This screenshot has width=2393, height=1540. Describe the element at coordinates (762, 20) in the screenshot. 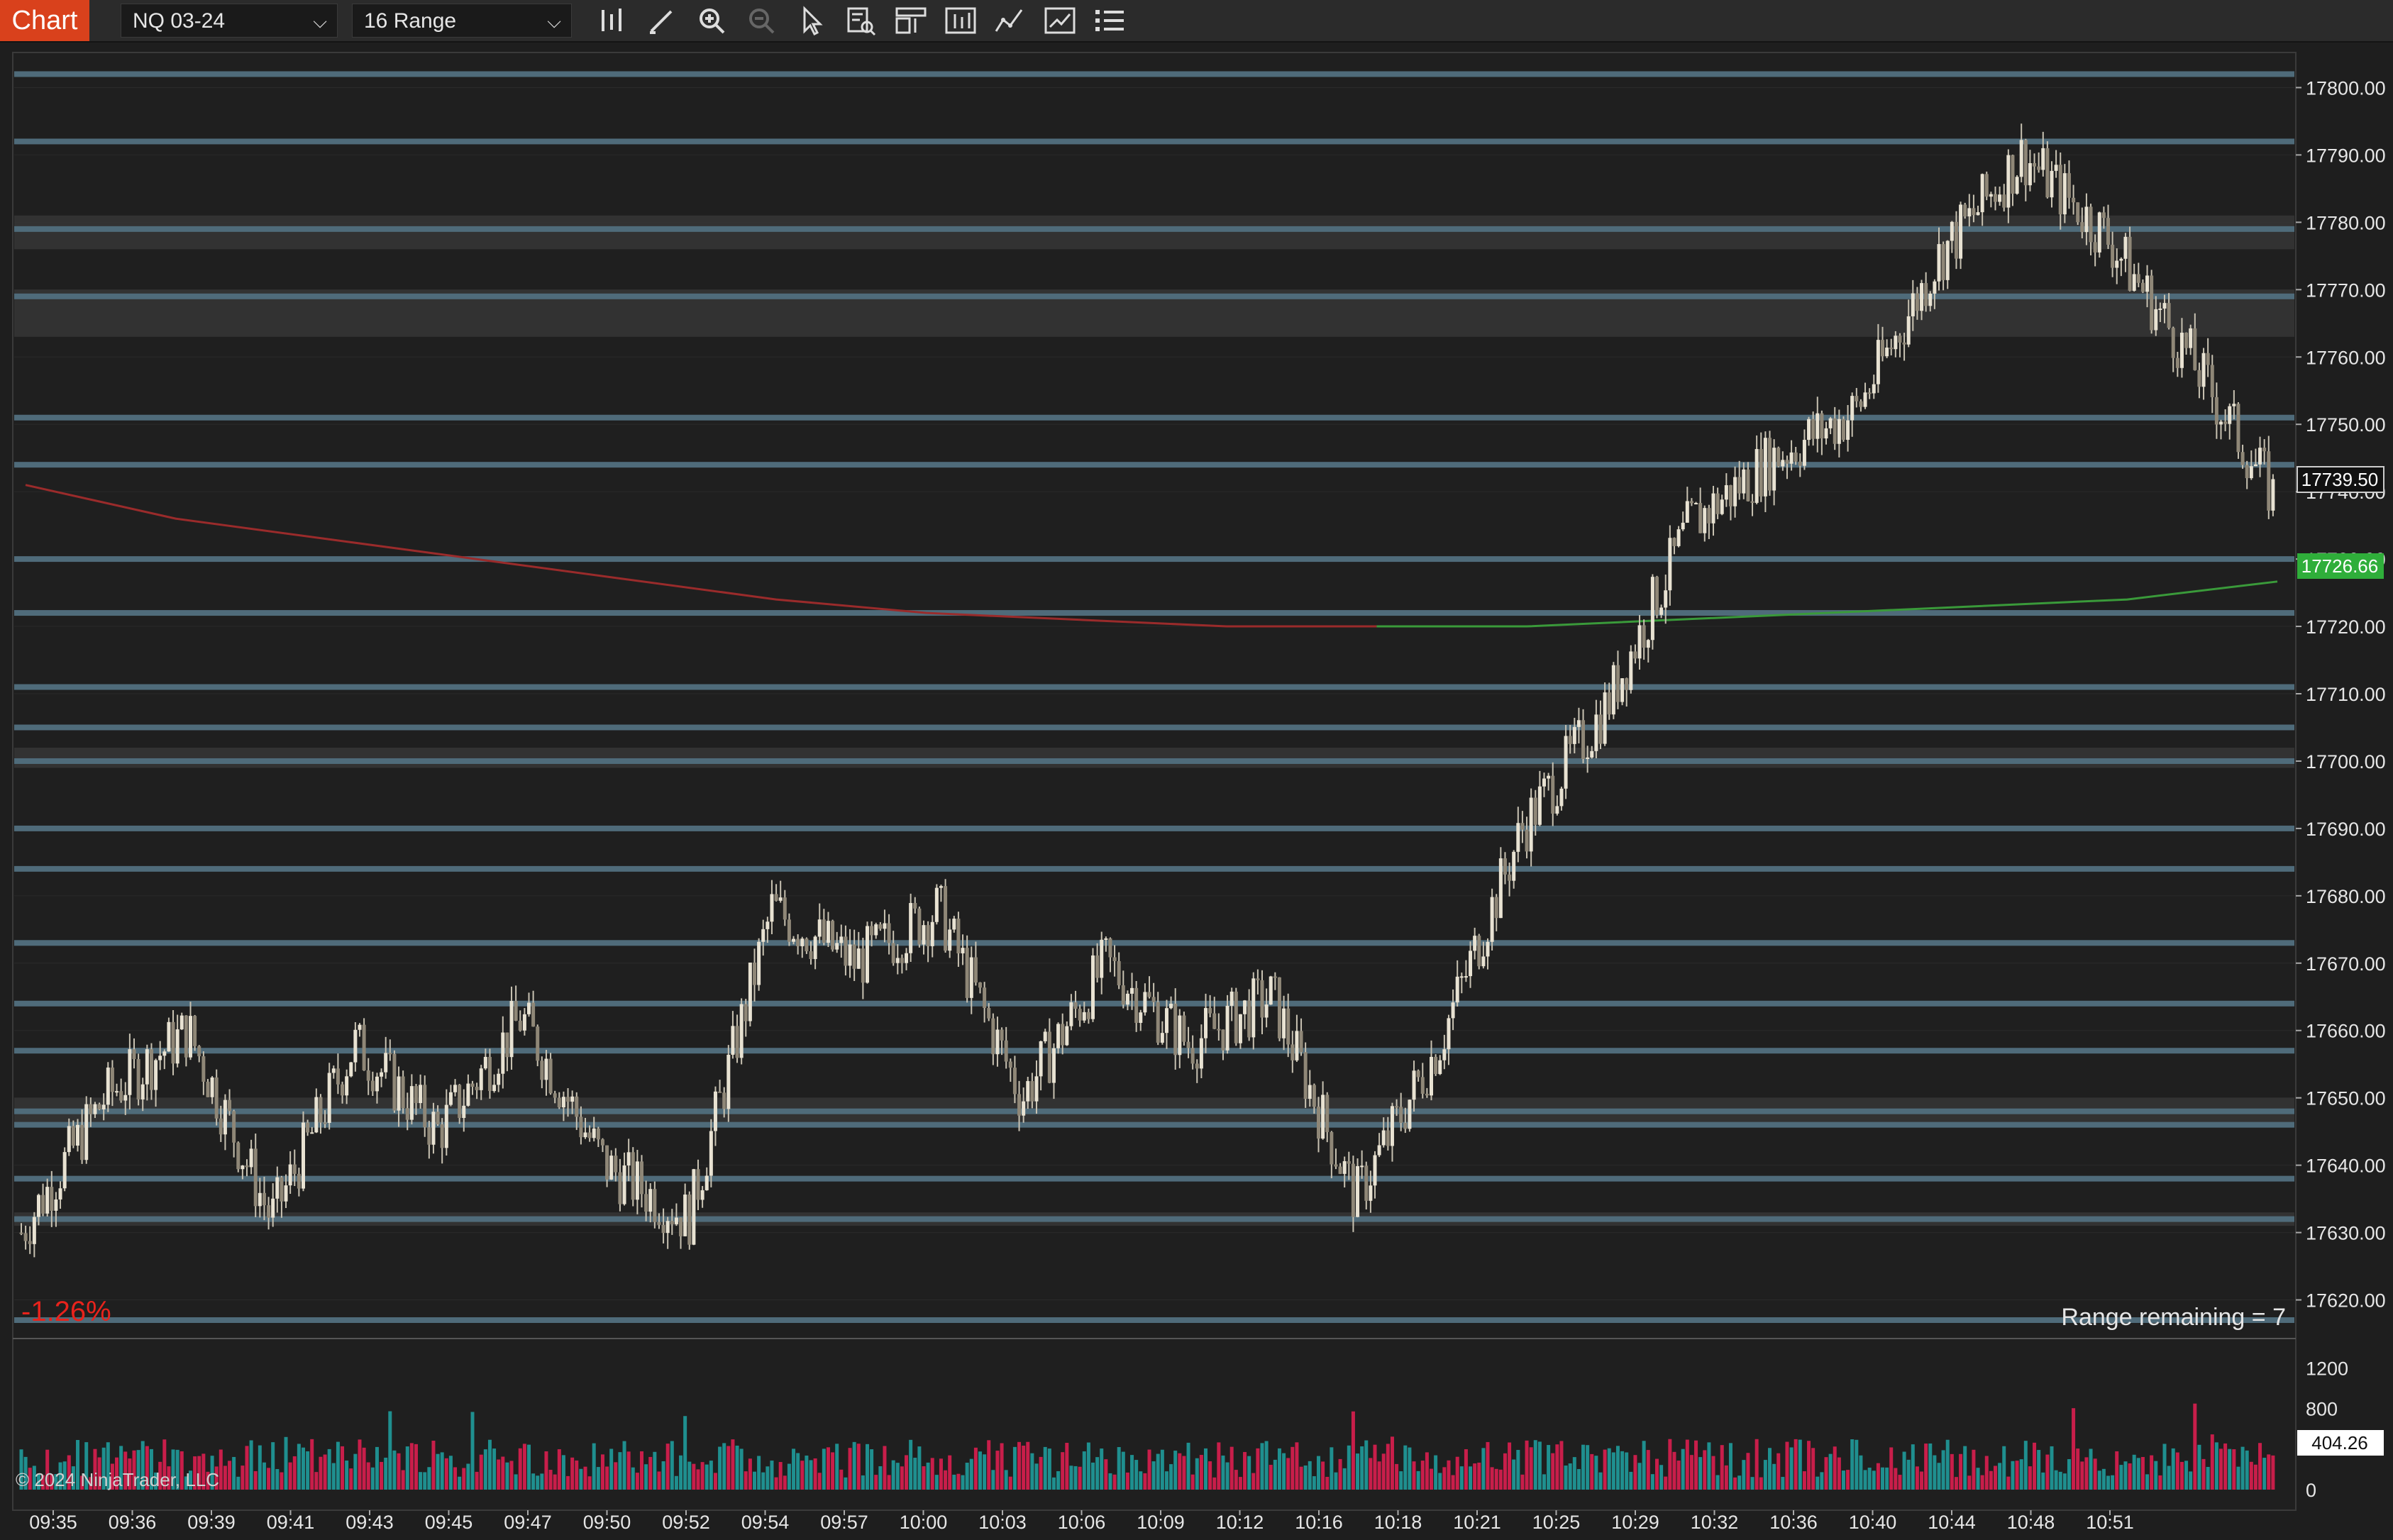

I see `zoom-out-icon` at that location.